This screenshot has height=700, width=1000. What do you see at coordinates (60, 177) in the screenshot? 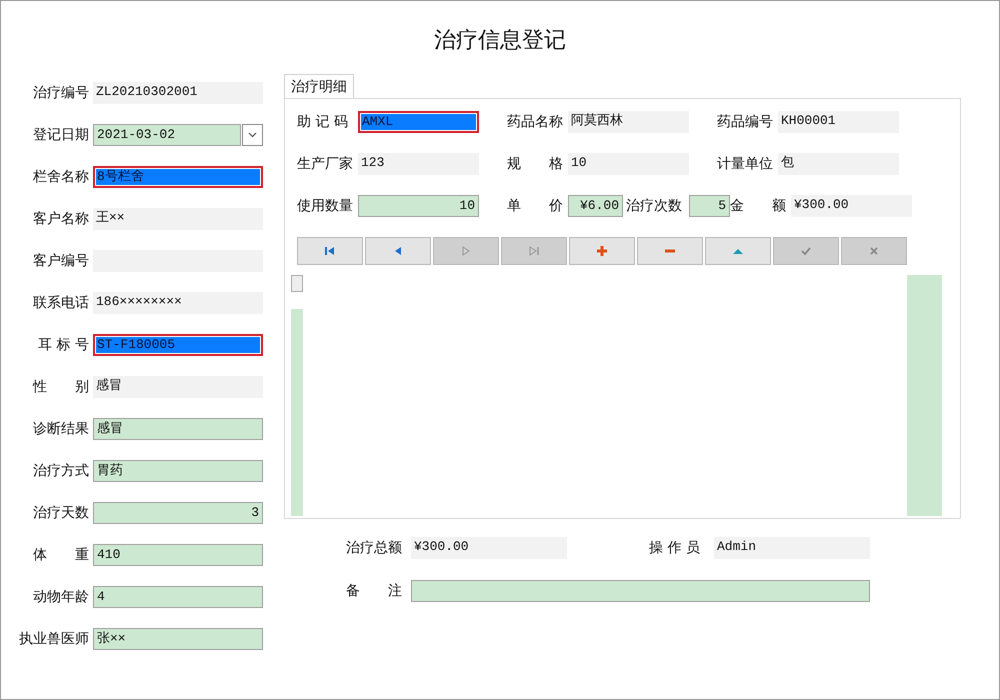
I see `field-label: 栏舍名称` at bounding box center [60, 177].